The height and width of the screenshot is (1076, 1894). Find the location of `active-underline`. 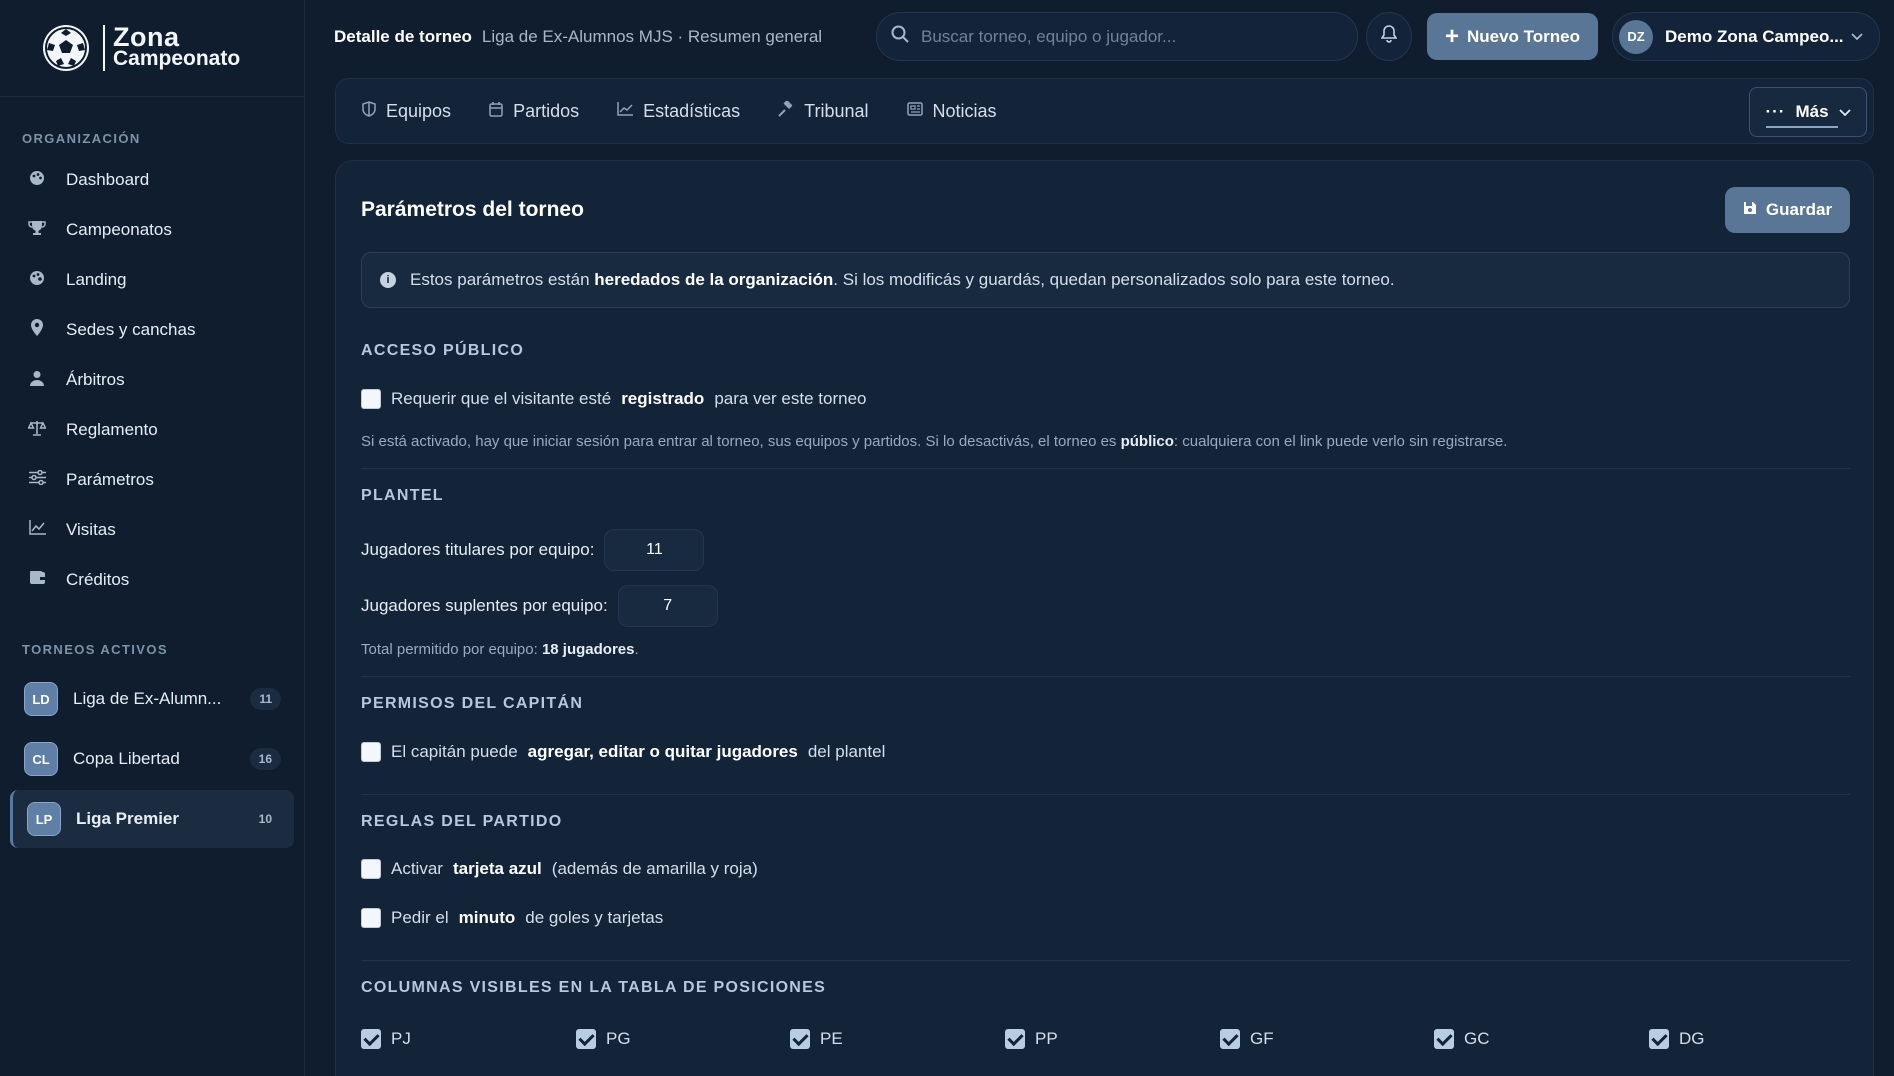

active-underline is located at coordinates (1802, 127).